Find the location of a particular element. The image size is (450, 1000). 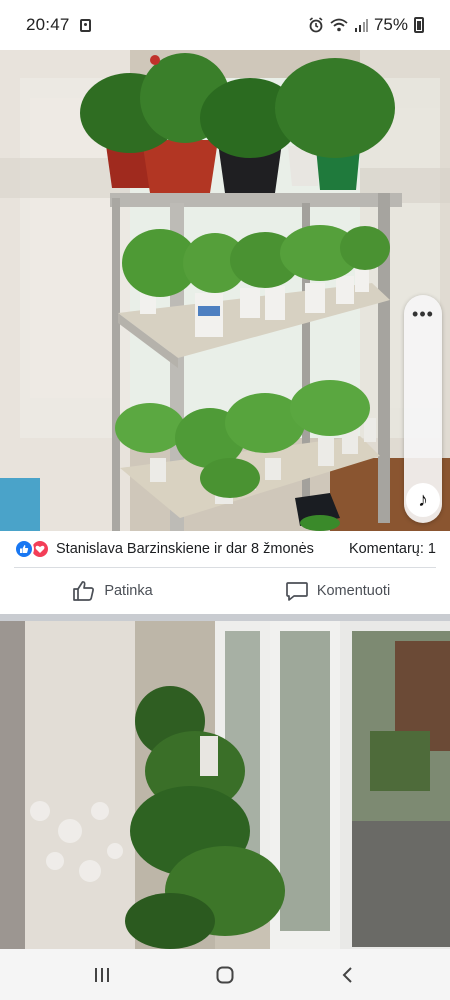

reaction-icons is located at coordinates (32, 549).